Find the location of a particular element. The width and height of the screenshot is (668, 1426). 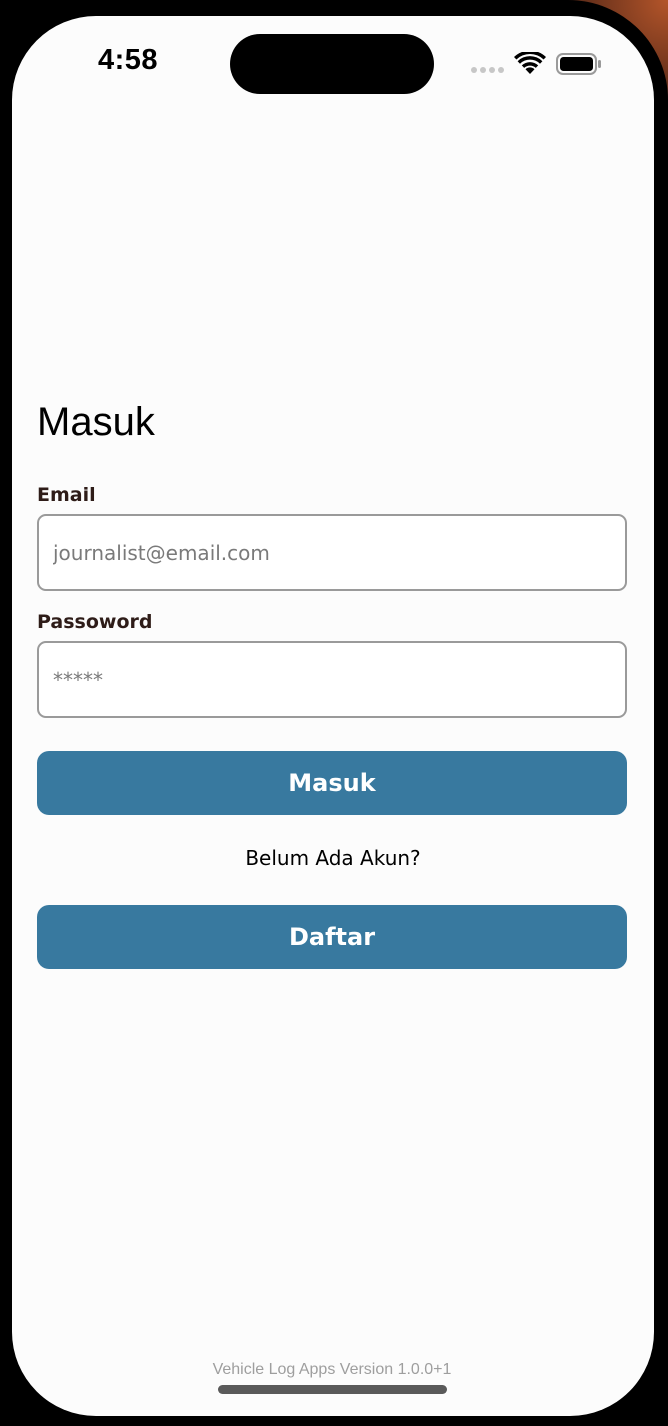

register-button: Daftar is located at coordinates (332, 937).